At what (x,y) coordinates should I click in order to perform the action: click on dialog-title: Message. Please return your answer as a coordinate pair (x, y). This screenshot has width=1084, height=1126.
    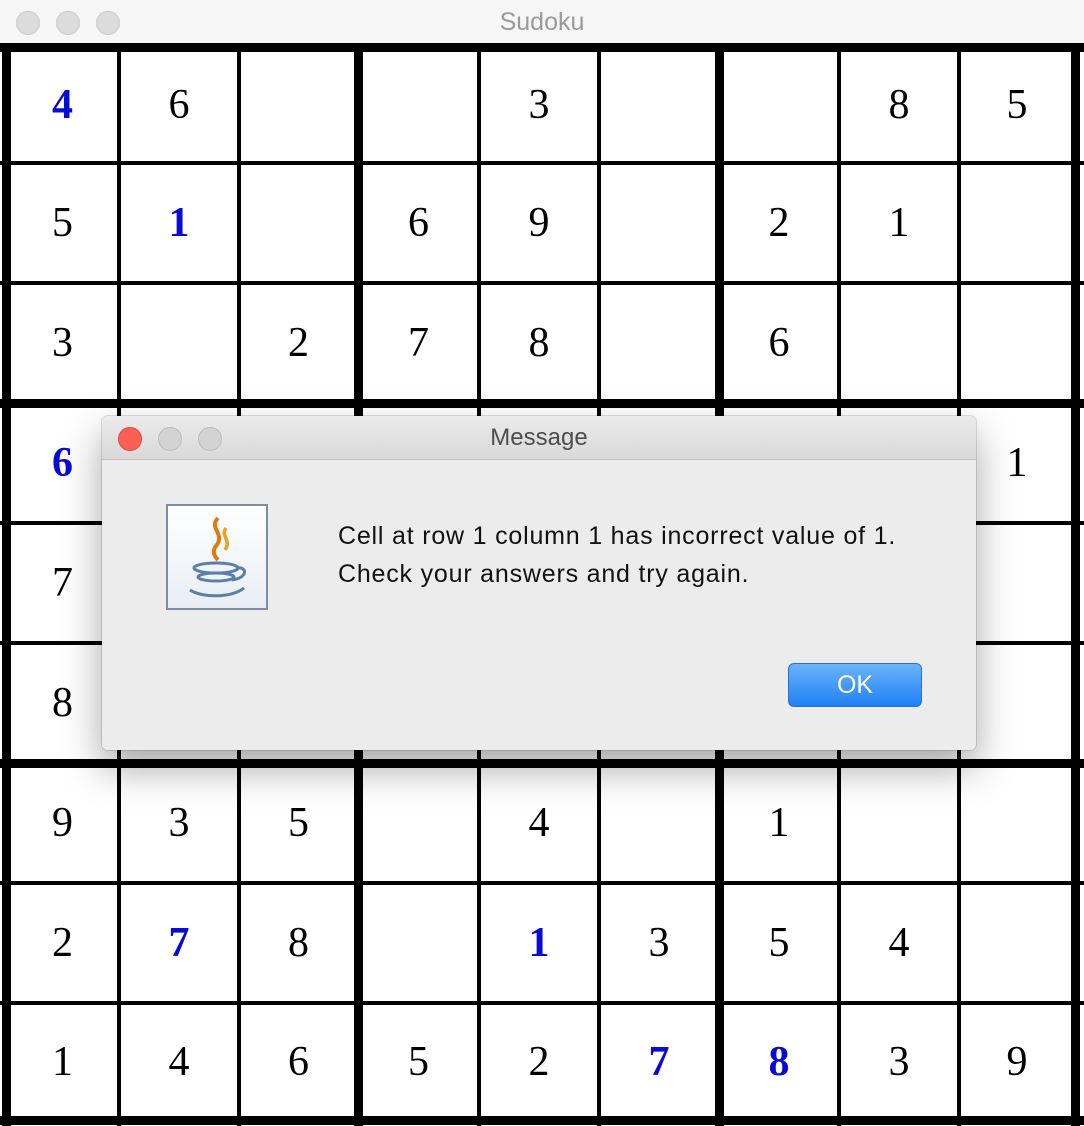
    Looking at the image, I should click on (539, 437).